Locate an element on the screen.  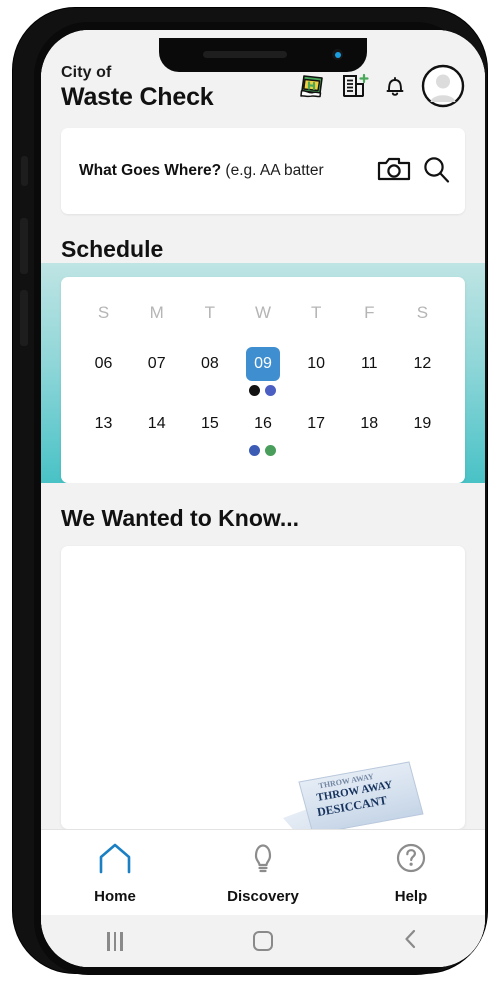
calendar-day-cell: 07 is located at coordinates (156, 369).